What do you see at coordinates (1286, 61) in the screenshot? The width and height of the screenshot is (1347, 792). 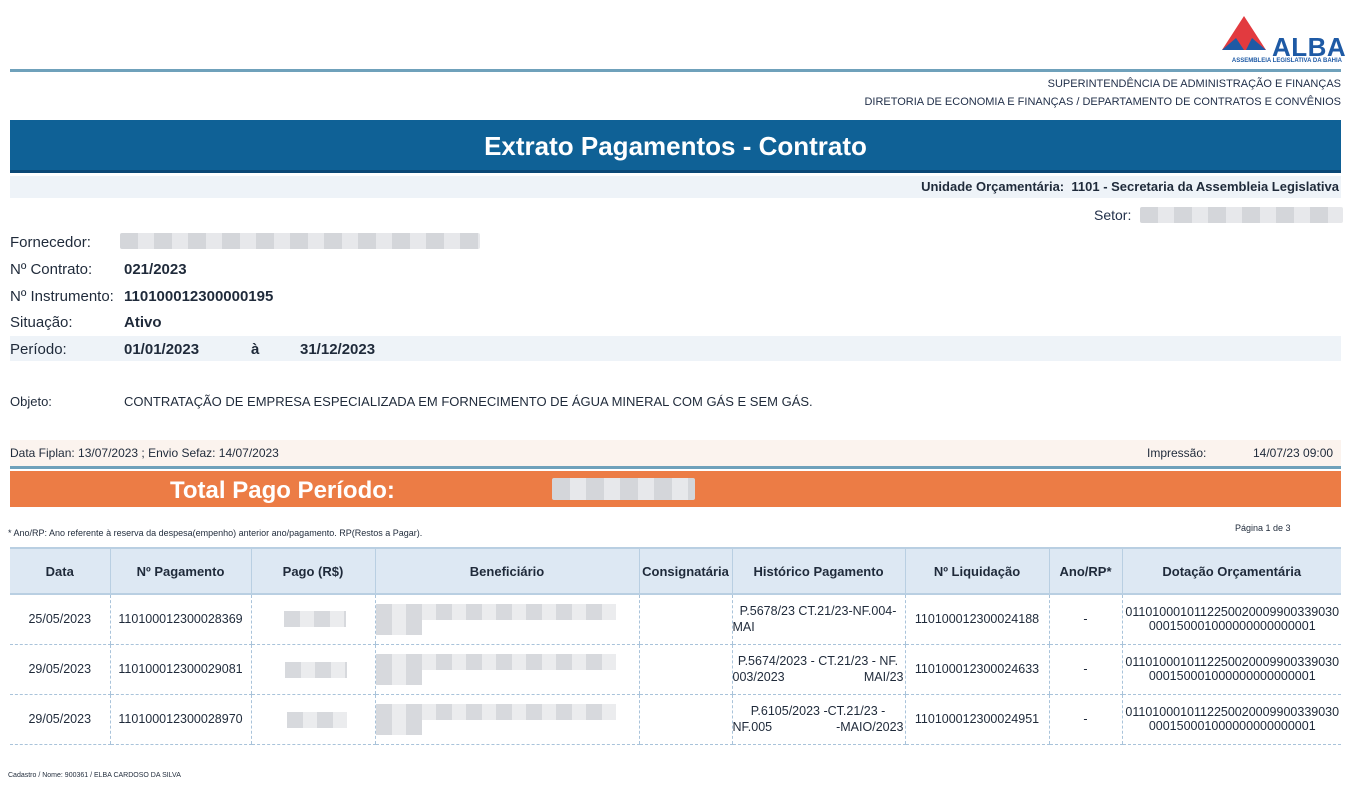 I see `logo-subtitle: ASSEMBLEIA LEGISLATIVA DA BAHIA` at bounding box center [1286, 61].